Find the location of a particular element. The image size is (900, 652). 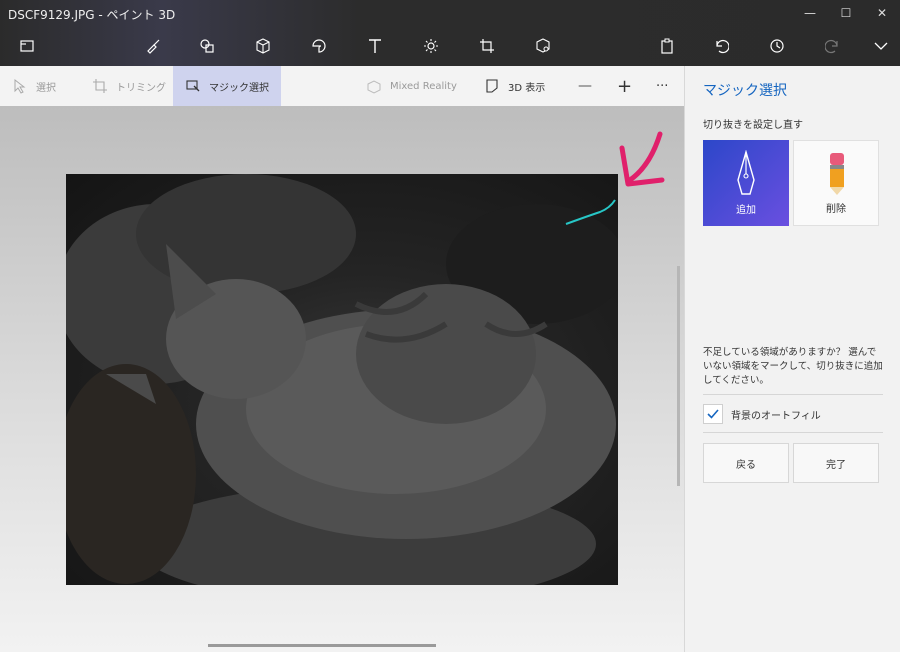

close-button: ✕ is located at coordinates (882, 13).